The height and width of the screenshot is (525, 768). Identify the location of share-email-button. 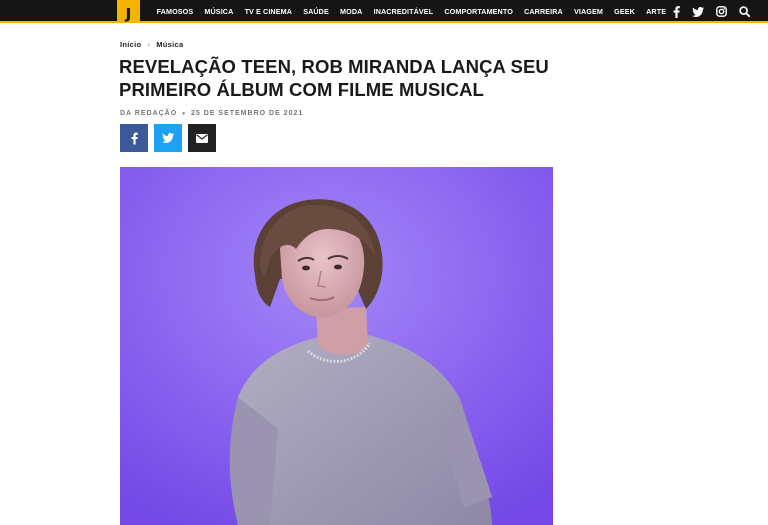
(202, 138).